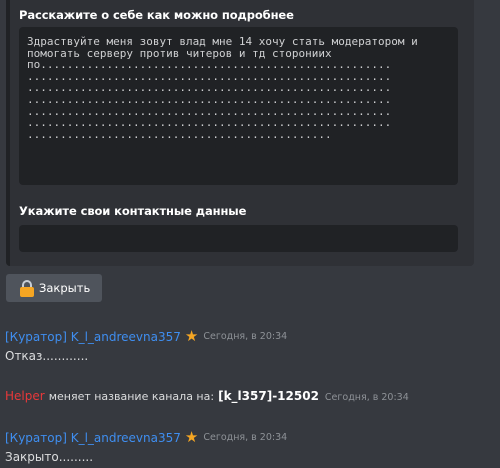 This screenshot has height=468, width=500. Describe the element at coordinates (133, 211) in the screenshot. I see `field-title-contacts: Укажите свои контактные данные` at that location.